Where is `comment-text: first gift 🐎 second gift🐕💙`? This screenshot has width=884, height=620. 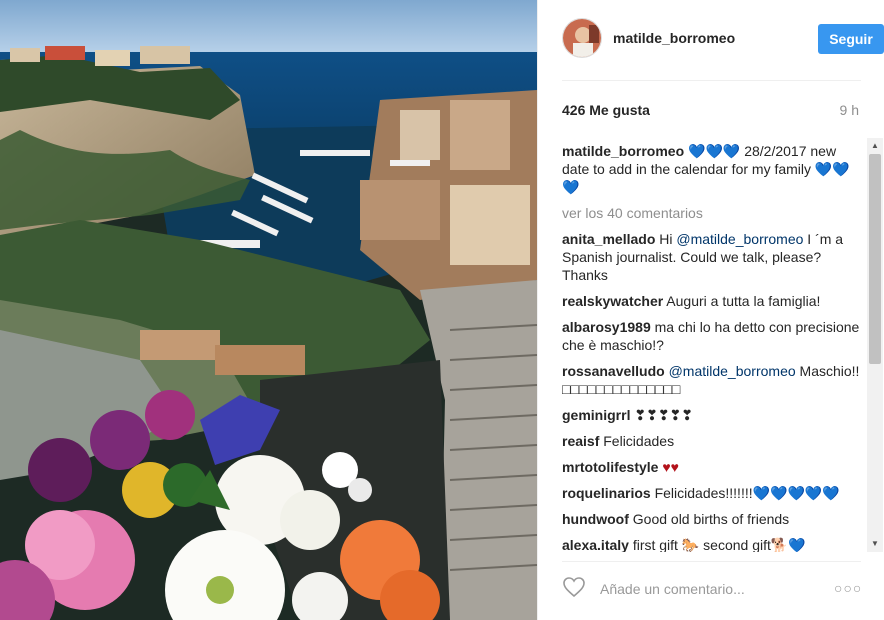
comment-text: first gift 🐎 second gift🐕💙 is located at coordinates (717, 544).